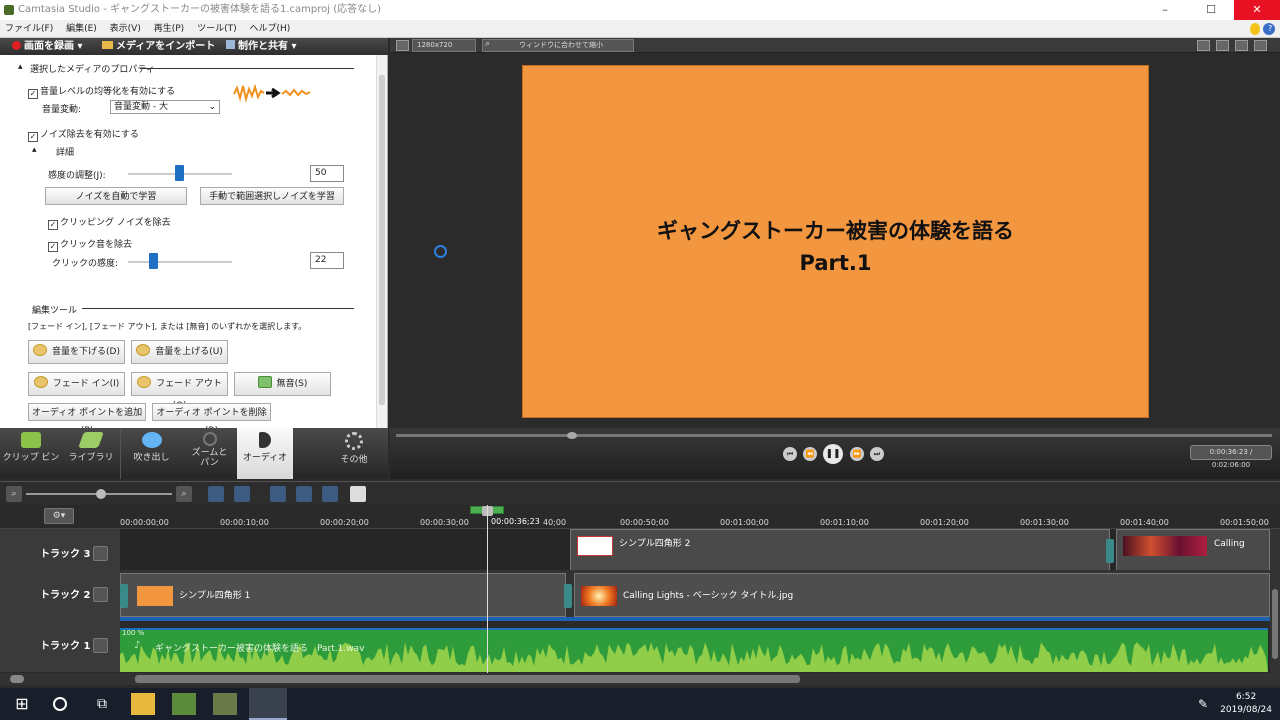  I want to click on maximize-button: ☐, so click(1211, 10).